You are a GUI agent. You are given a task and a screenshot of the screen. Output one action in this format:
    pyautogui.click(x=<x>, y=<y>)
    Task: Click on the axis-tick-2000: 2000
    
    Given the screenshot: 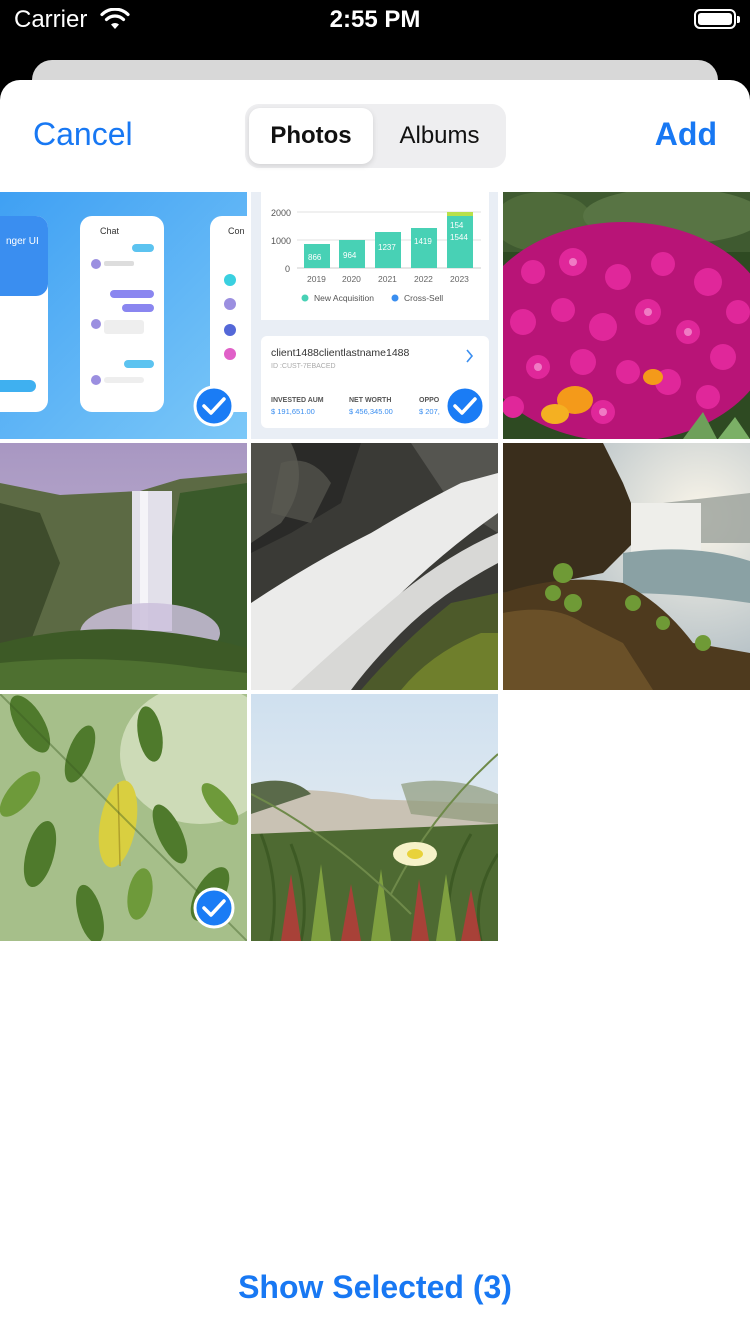 What is the action you would take?
    pyautogui.click(x=281, y=213)
    